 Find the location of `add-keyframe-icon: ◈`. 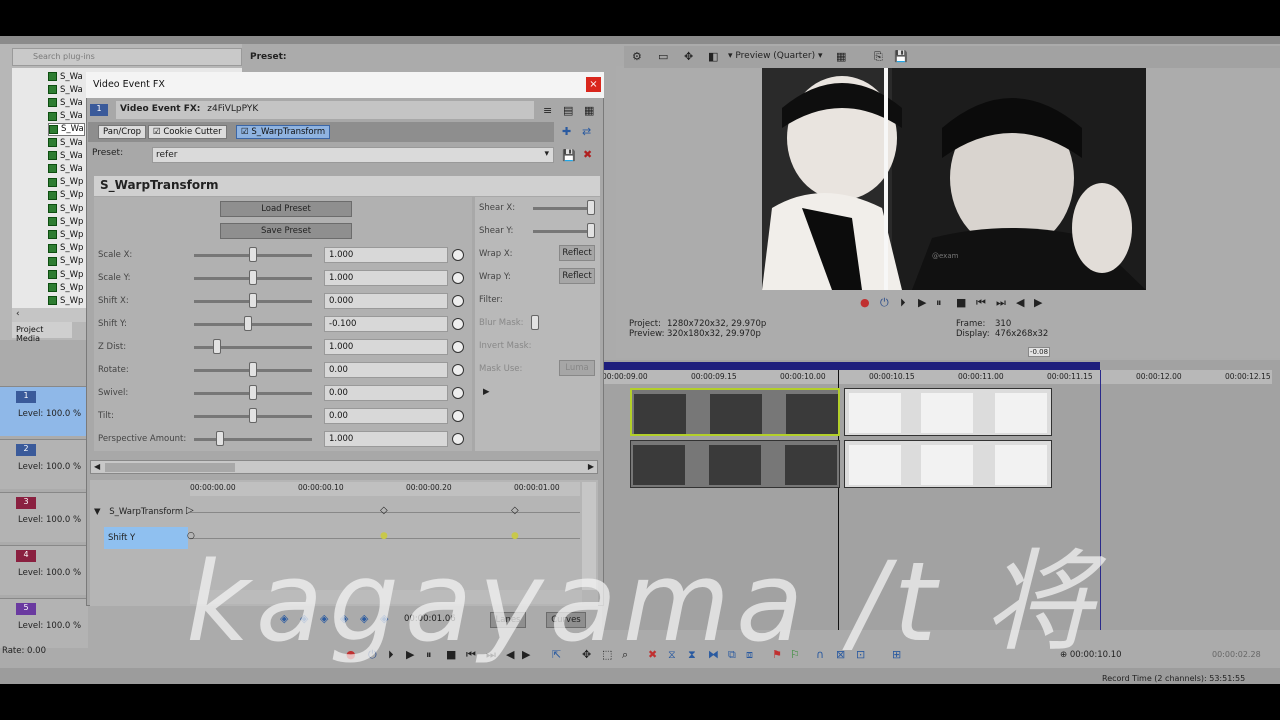

add-keyframe-icon: ◈ is located at coordinates (324, 618).